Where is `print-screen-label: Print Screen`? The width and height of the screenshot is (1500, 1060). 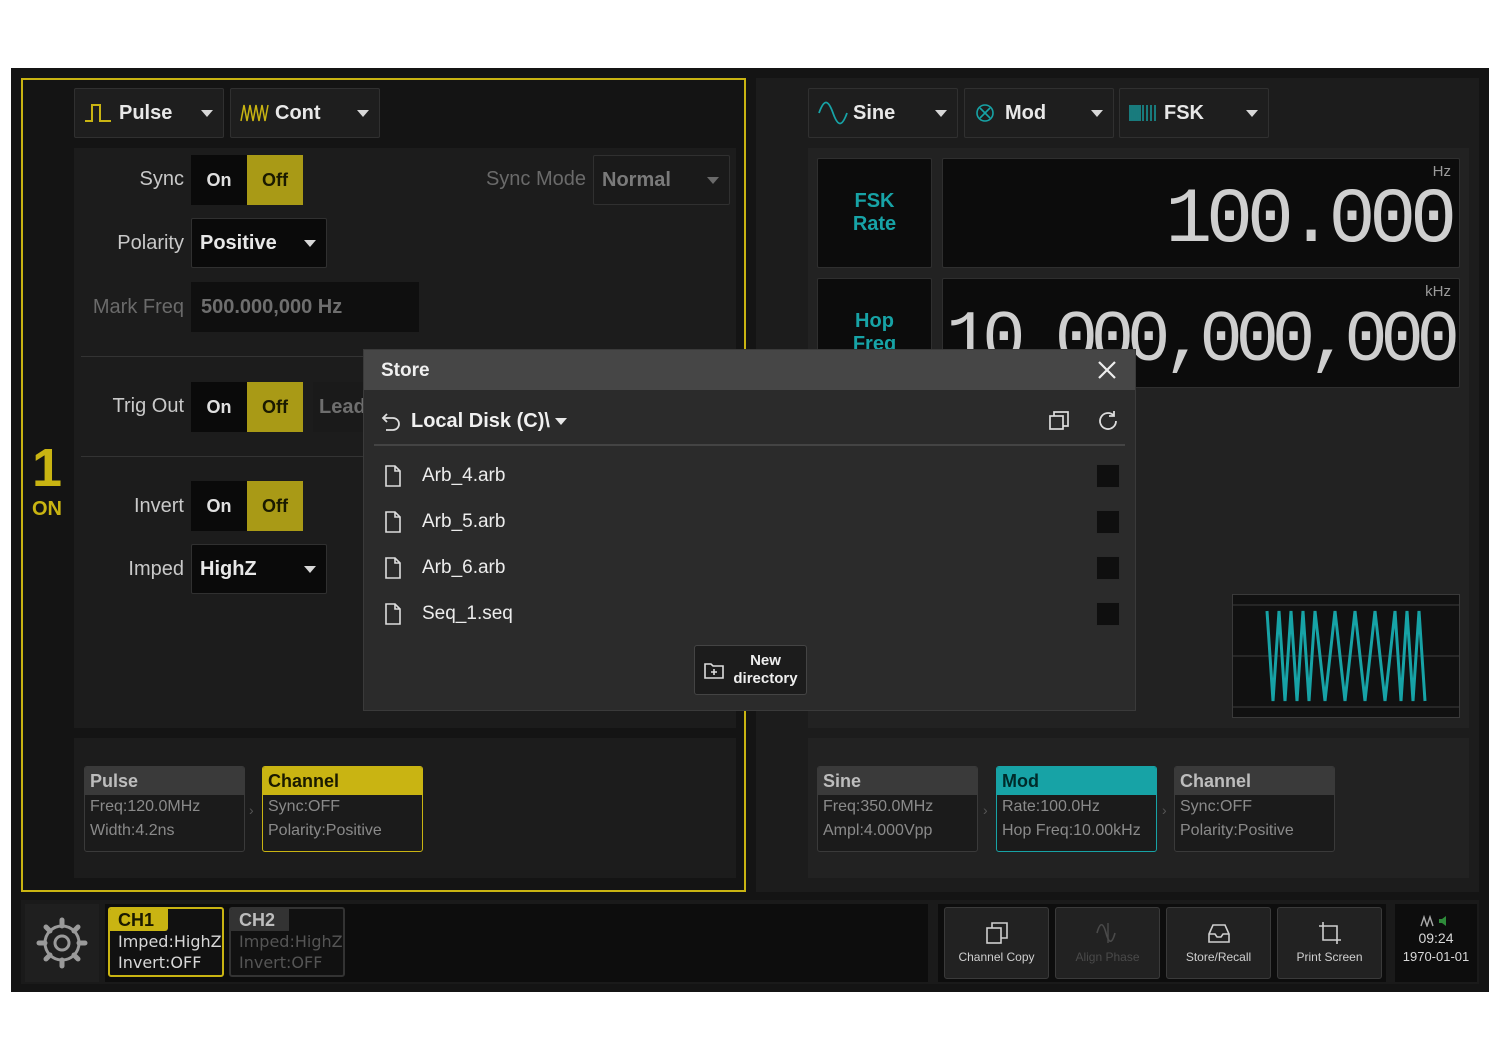 print-screen-label: Print Screen is located at coordinates (1329, 957).